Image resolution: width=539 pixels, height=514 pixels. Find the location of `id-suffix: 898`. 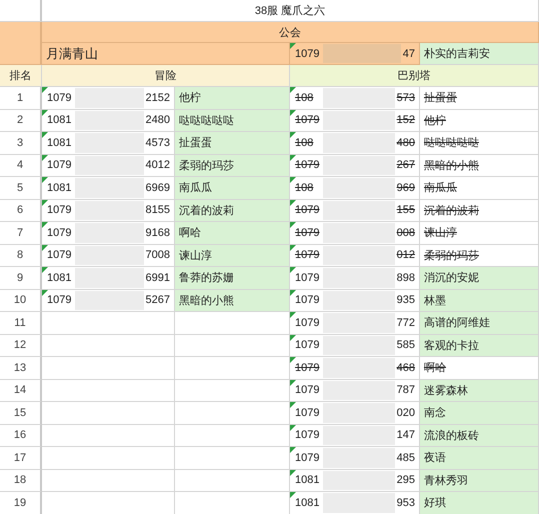

id-suffix: 898 is located at coordinates (405, 278).